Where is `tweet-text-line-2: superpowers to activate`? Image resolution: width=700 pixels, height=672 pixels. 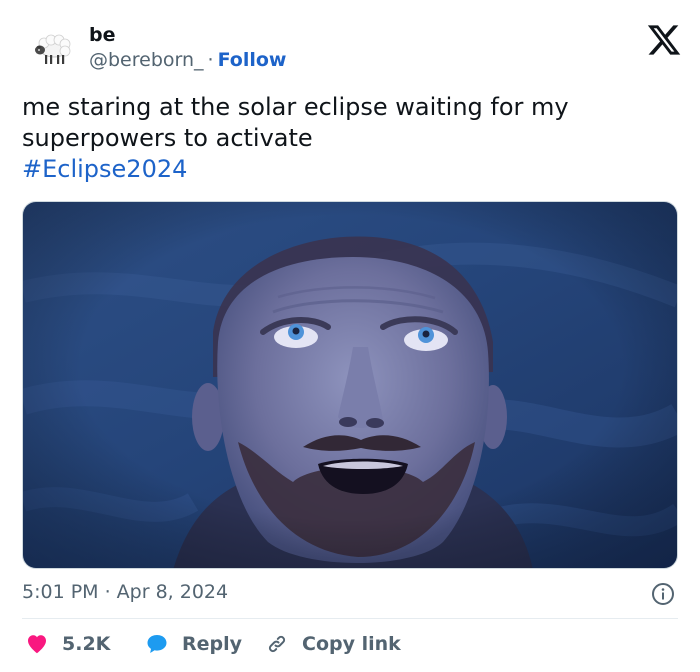 tweet-text-line-2: superpowers to activate is located at coordinates (167, 138).